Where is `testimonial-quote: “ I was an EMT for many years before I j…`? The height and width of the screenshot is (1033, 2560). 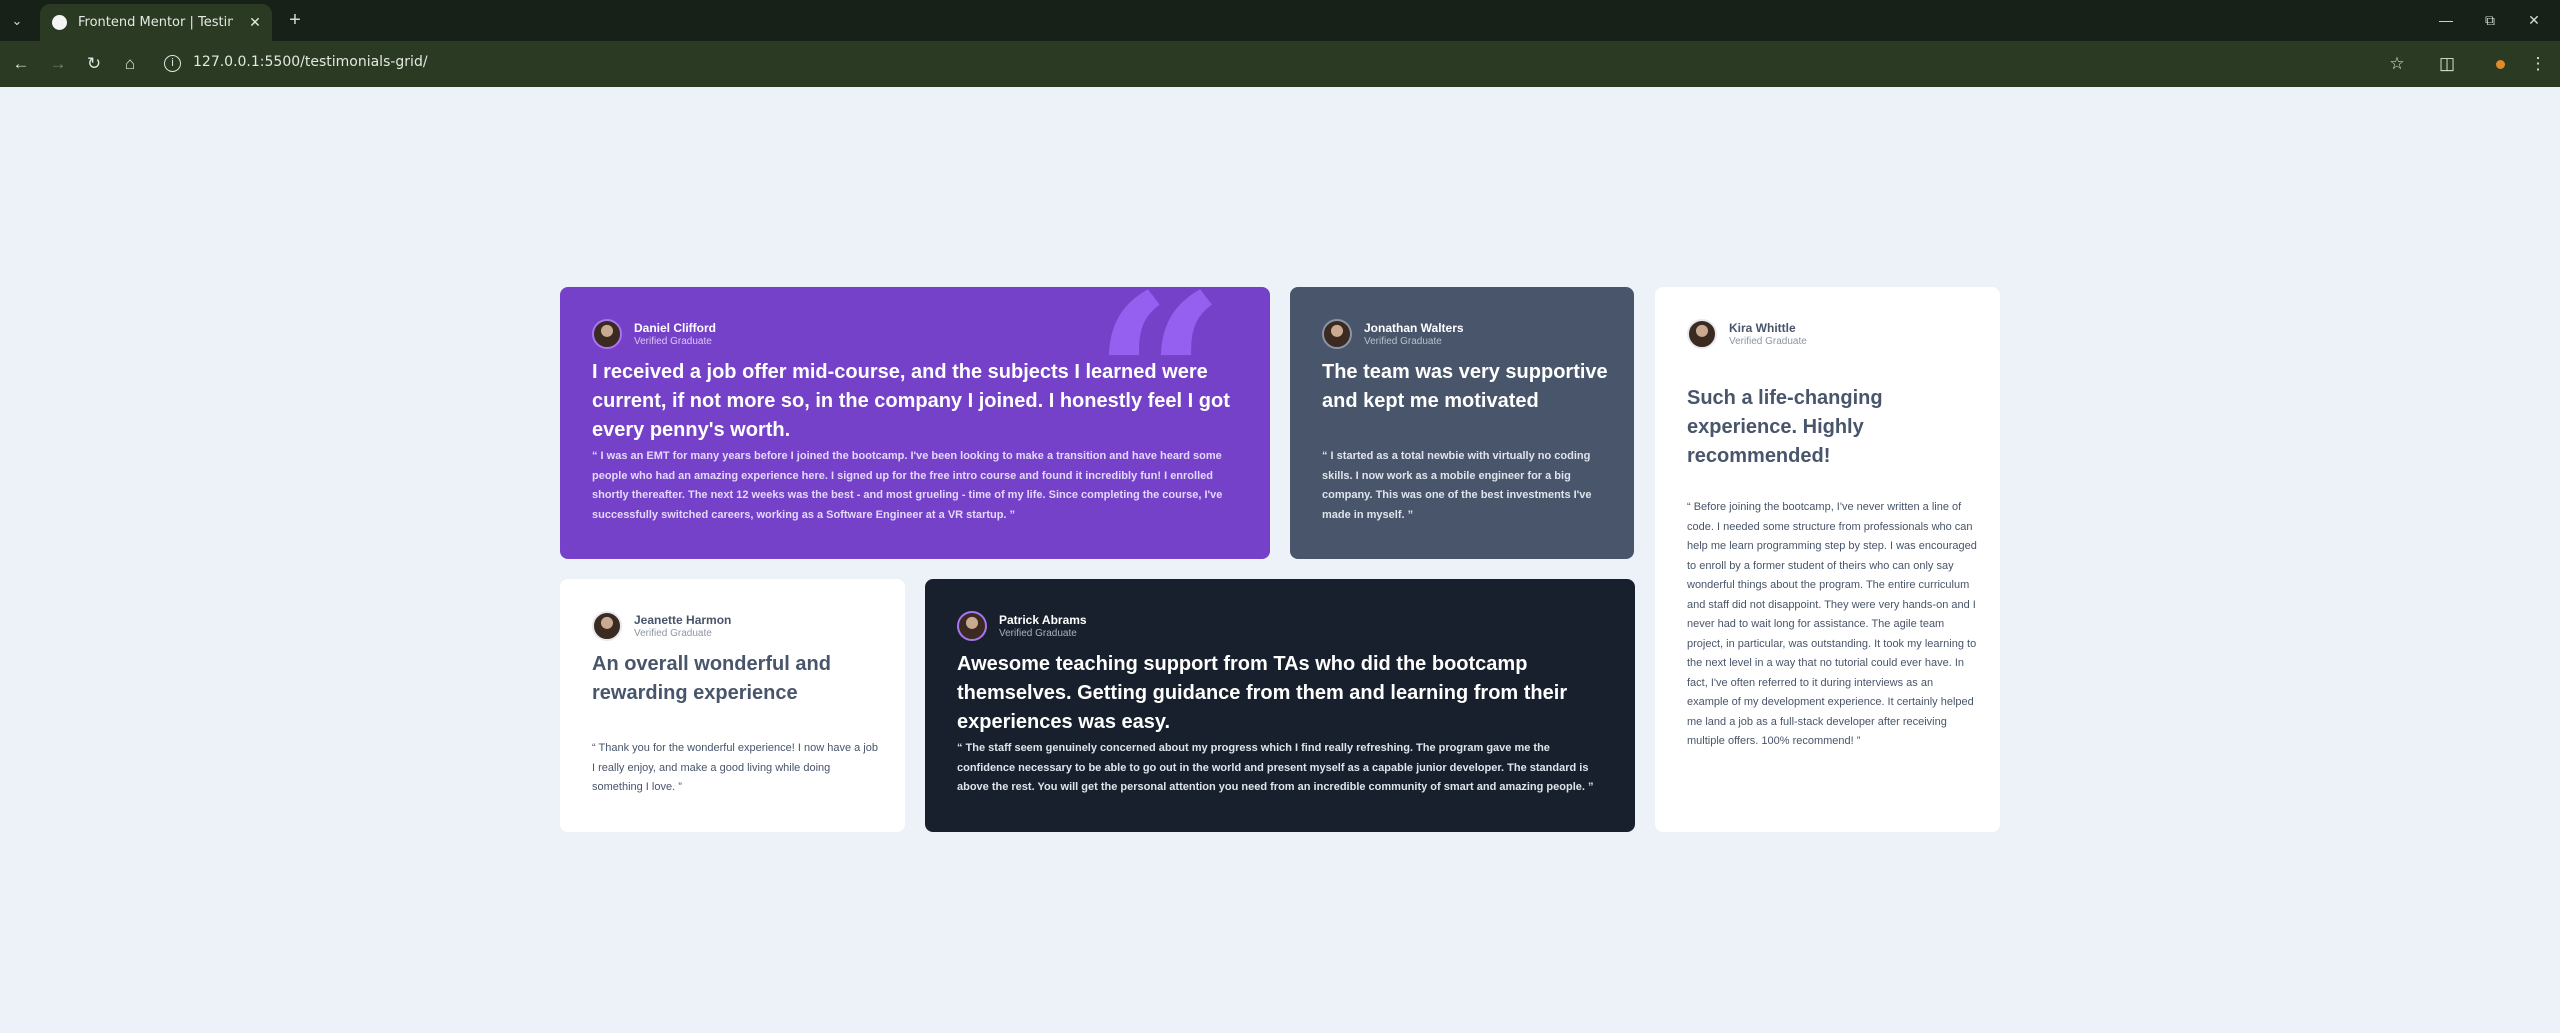
testimonial-quote: “ I was an EMT for many years before I j… is located at coordinates (907, 485).